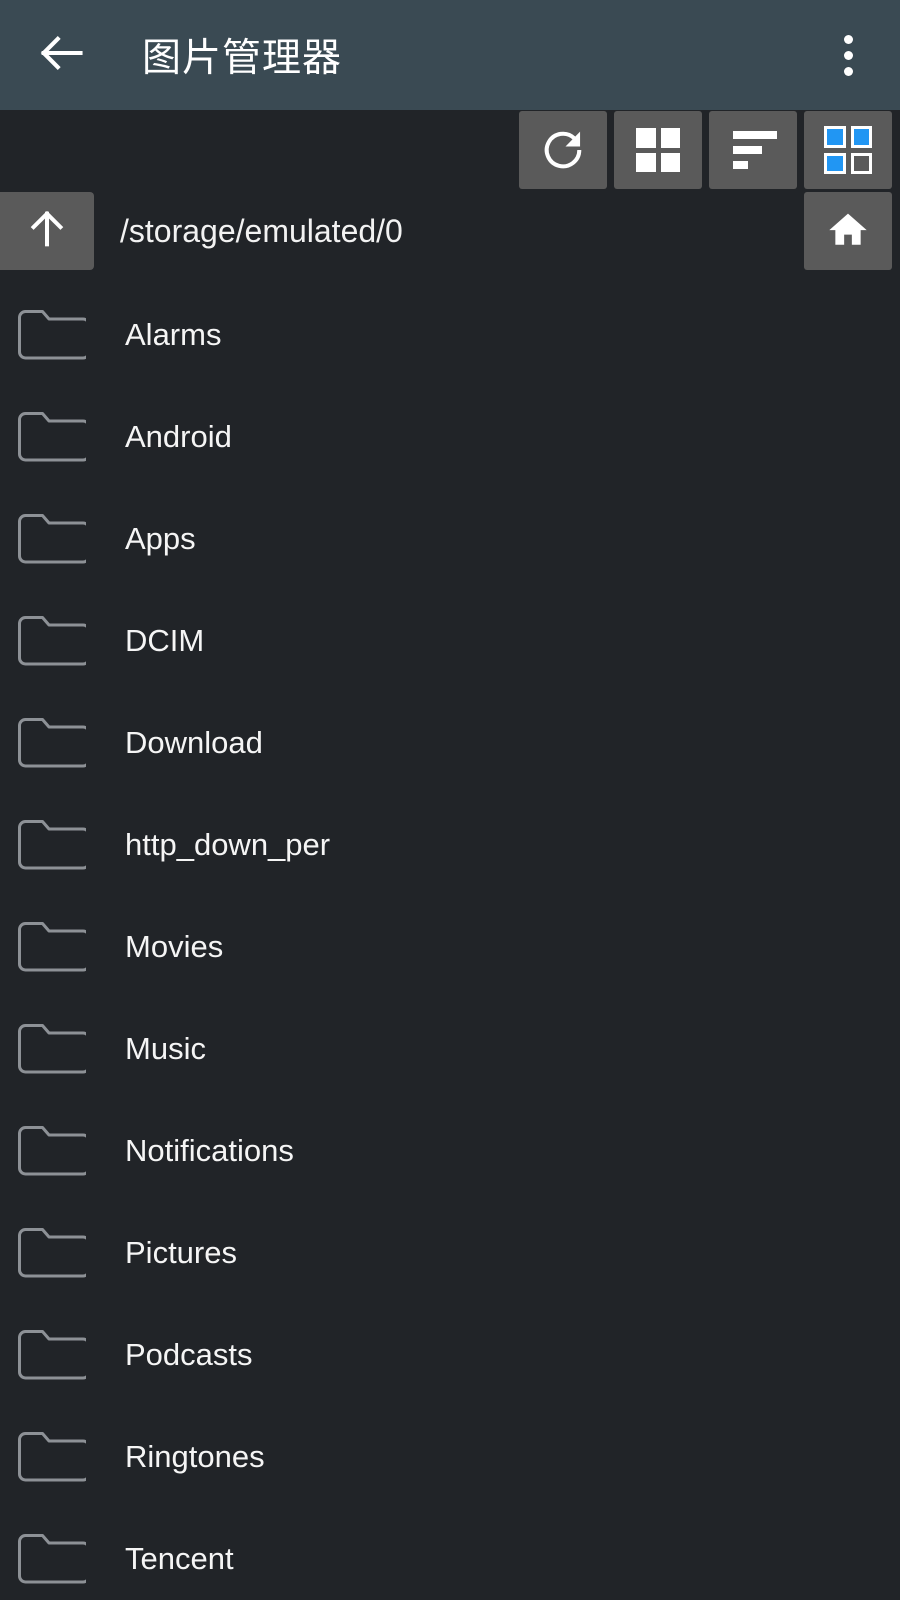  I want to click on multi-select-button, so click(848, 150).